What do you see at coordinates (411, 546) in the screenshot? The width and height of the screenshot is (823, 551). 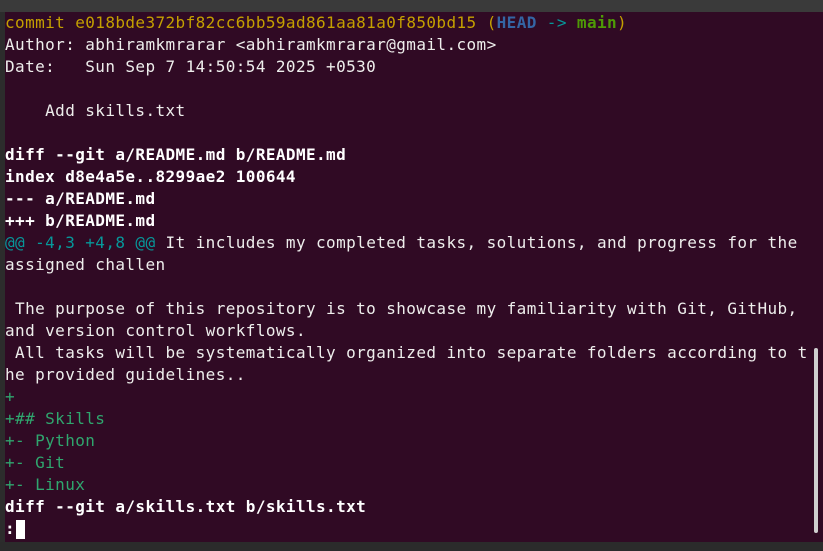 I see `window-bottom-edge` at bounding box center [411, 546].